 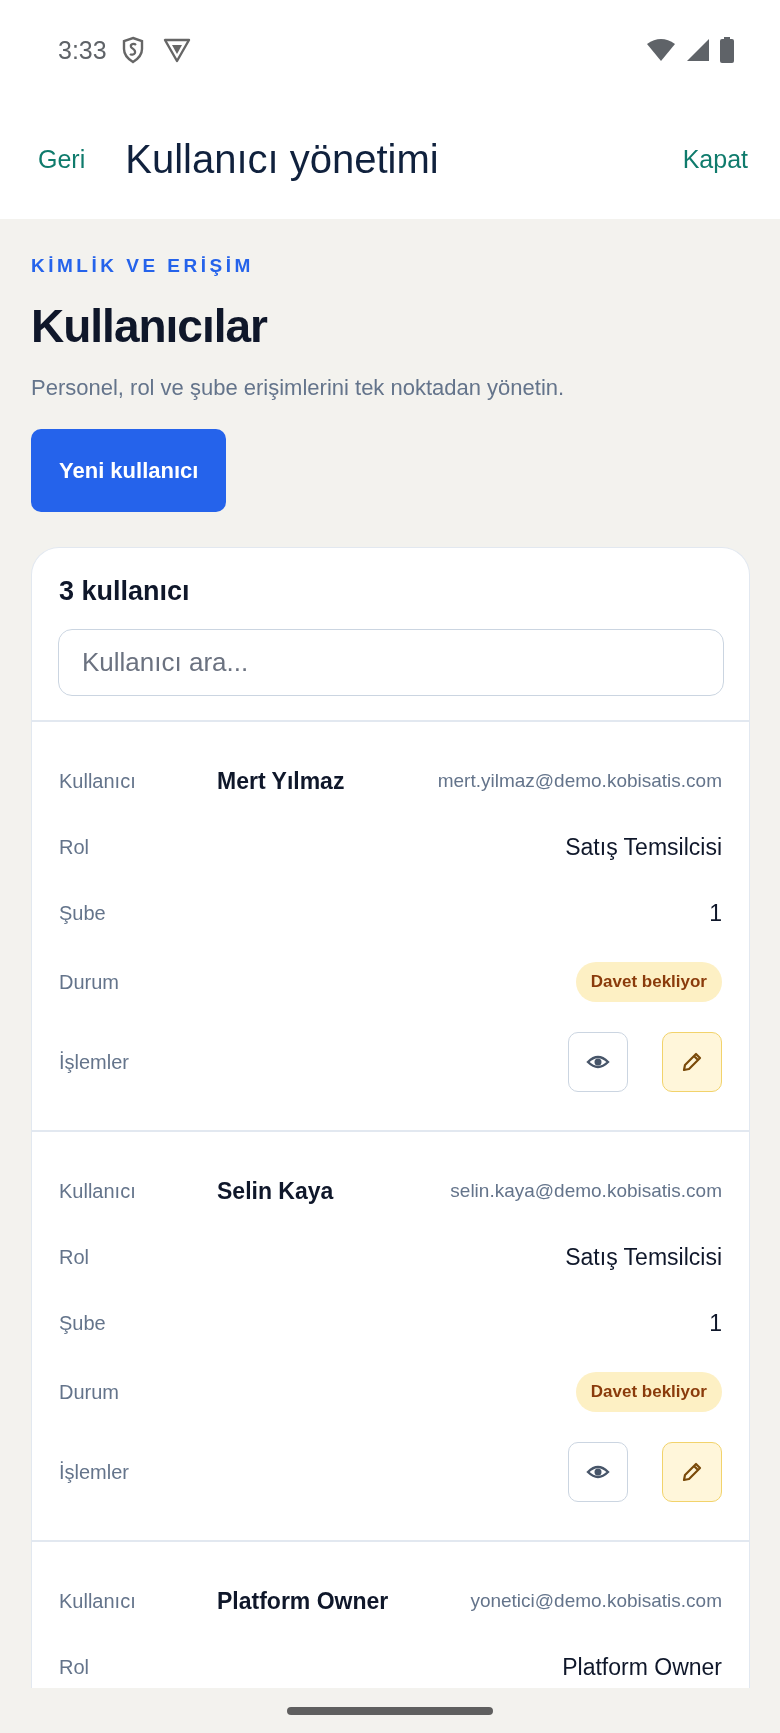 What do you see at coordinates (62, 159) in the screenshot?
I see `back-link: Geri` at bounding box center [62, 159].